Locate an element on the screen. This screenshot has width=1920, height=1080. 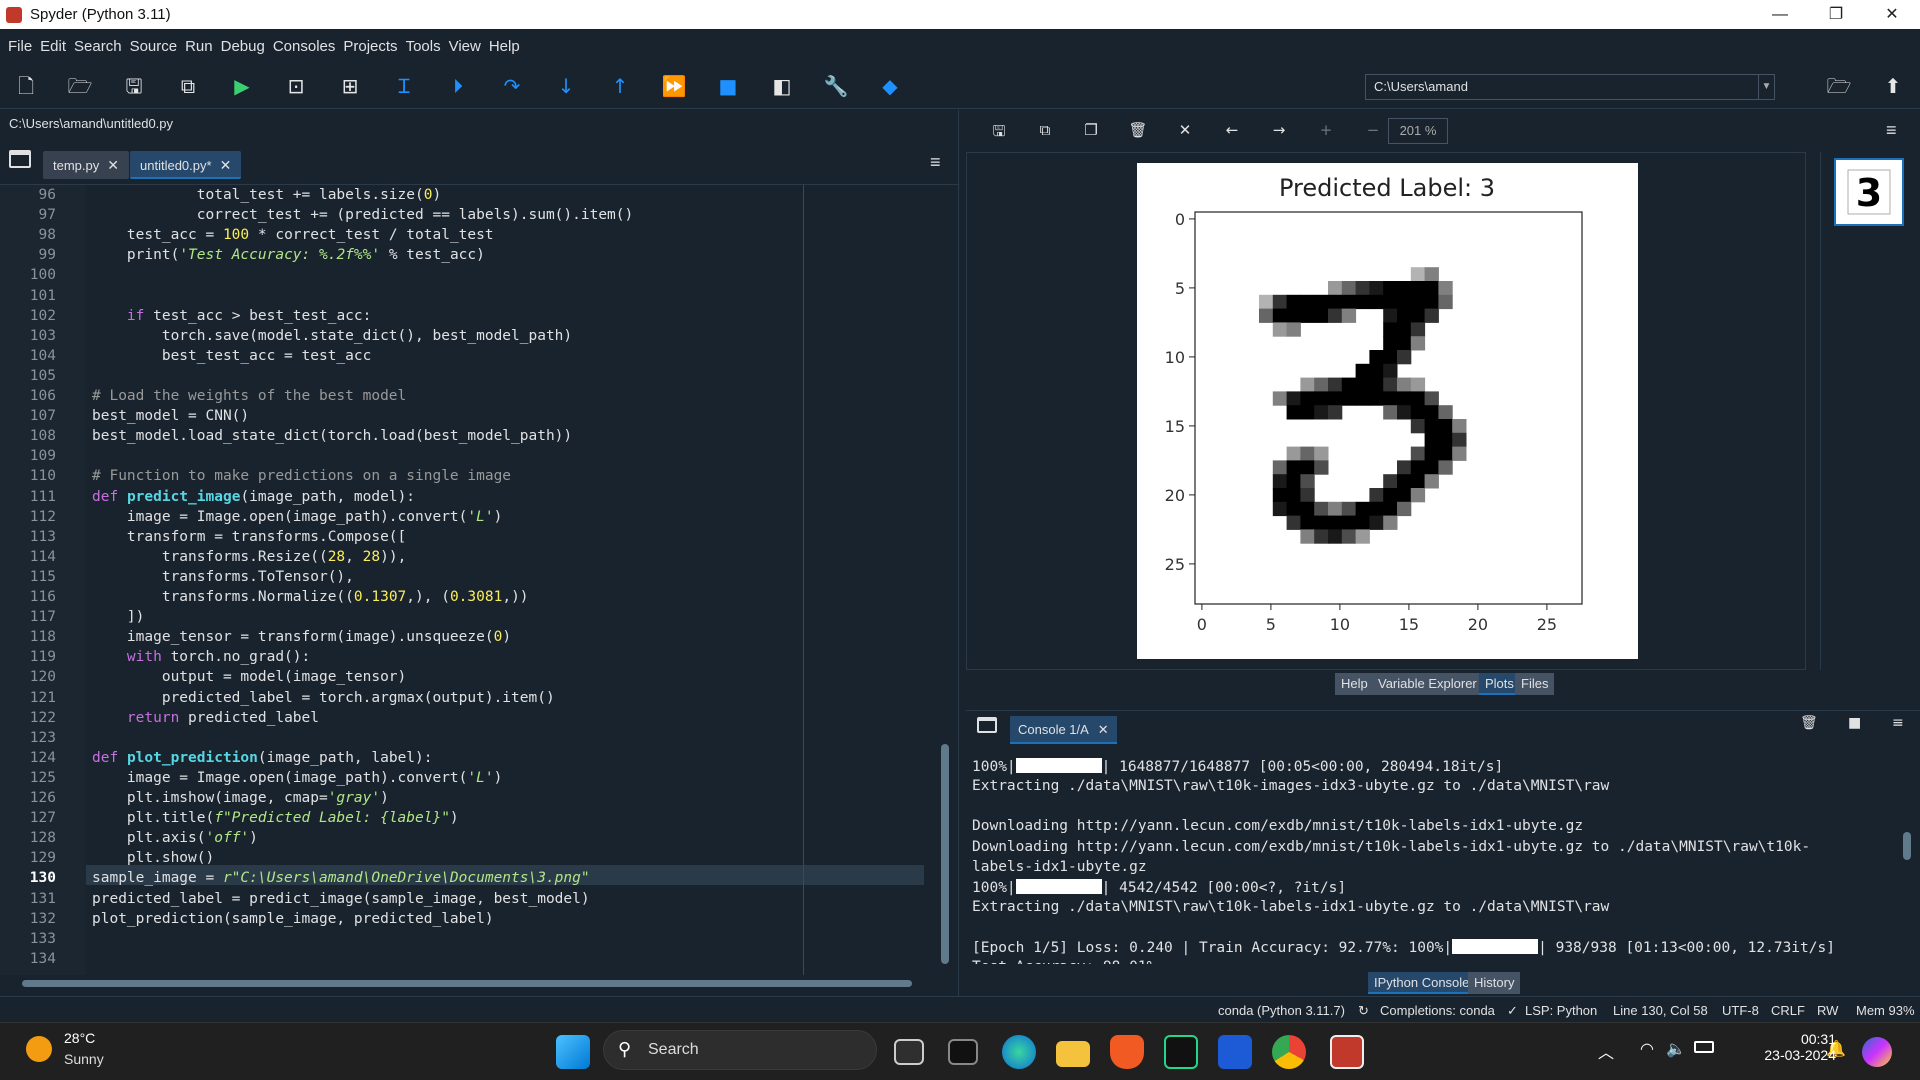
tray-clock: 00:31 23-03-2024 is located at coordinates (1800, 1047).